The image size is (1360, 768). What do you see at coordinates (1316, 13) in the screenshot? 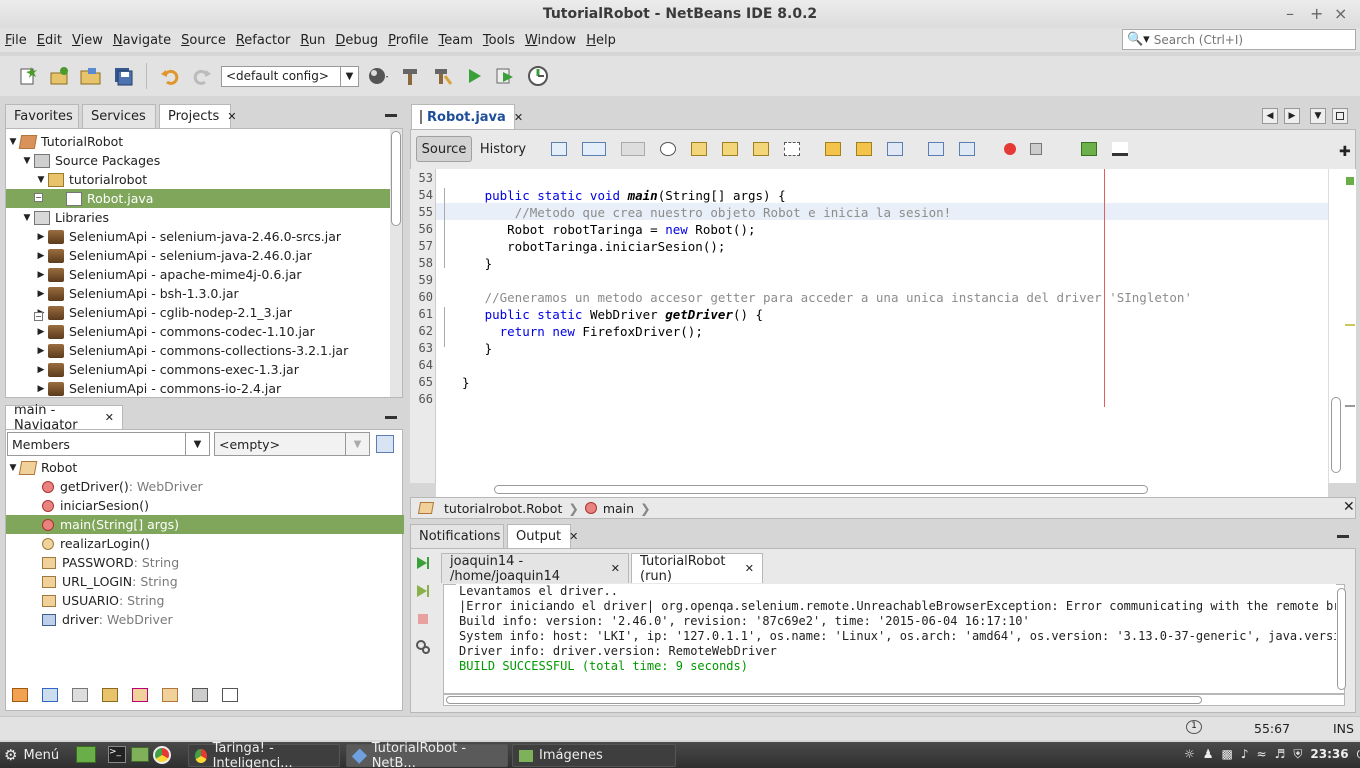
I see `maximize-button: +` at bounding box center [1316, 13].